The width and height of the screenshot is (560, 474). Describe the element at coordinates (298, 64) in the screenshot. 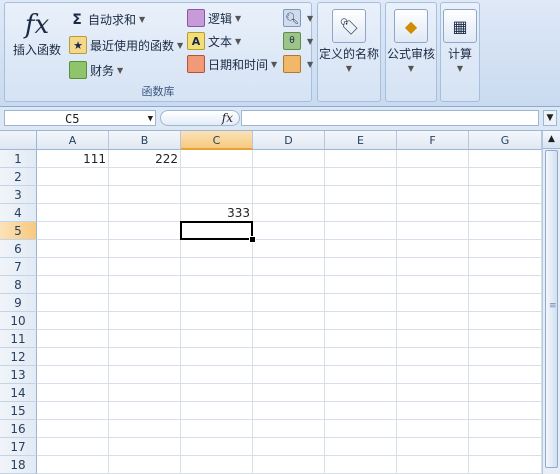

I see `more-functions-button: ▼` at that location.